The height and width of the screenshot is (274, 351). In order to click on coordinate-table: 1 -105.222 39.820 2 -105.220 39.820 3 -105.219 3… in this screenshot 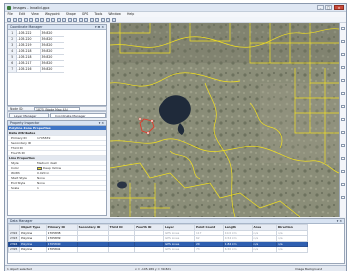, I will do `click(36, 51)`.